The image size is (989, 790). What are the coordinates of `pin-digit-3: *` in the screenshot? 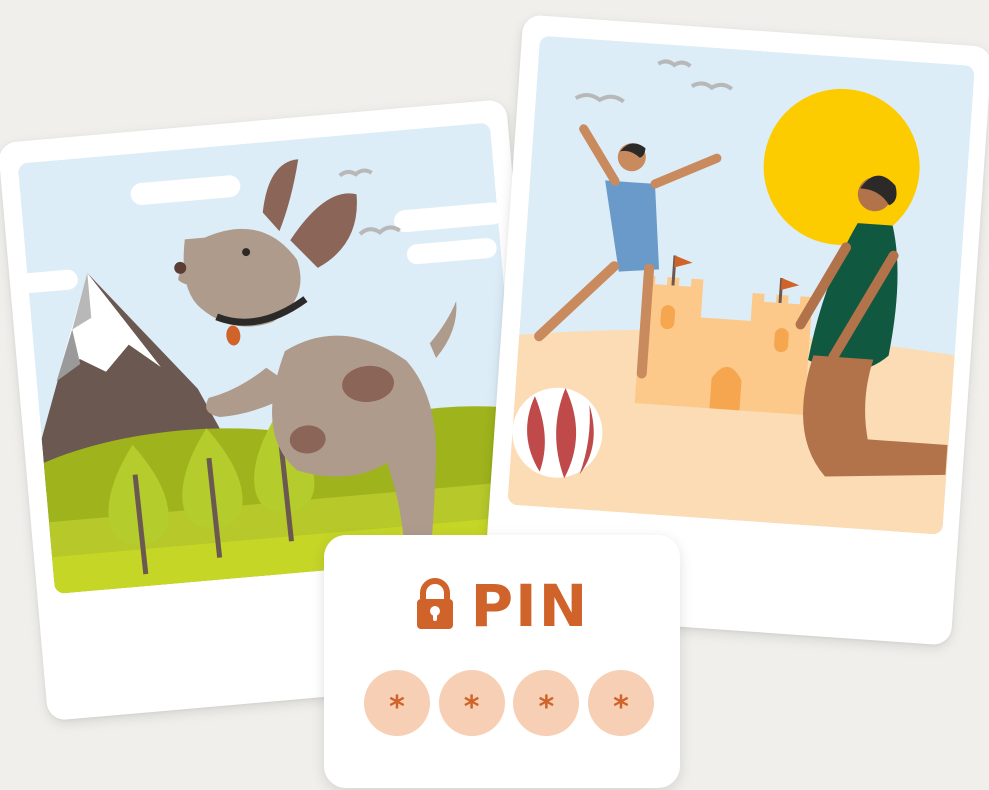 It's located at (546, 703).